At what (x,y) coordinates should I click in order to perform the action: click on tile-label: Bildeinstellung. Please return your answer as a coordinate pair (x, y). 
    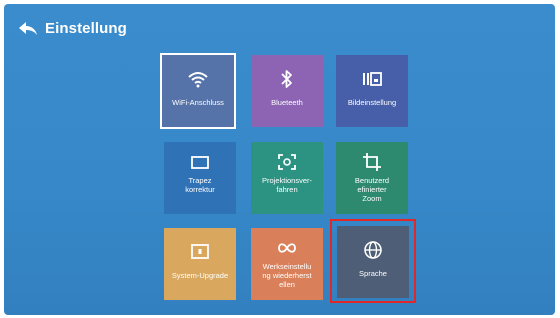
    Looking at the image, I should click on (372, 102).